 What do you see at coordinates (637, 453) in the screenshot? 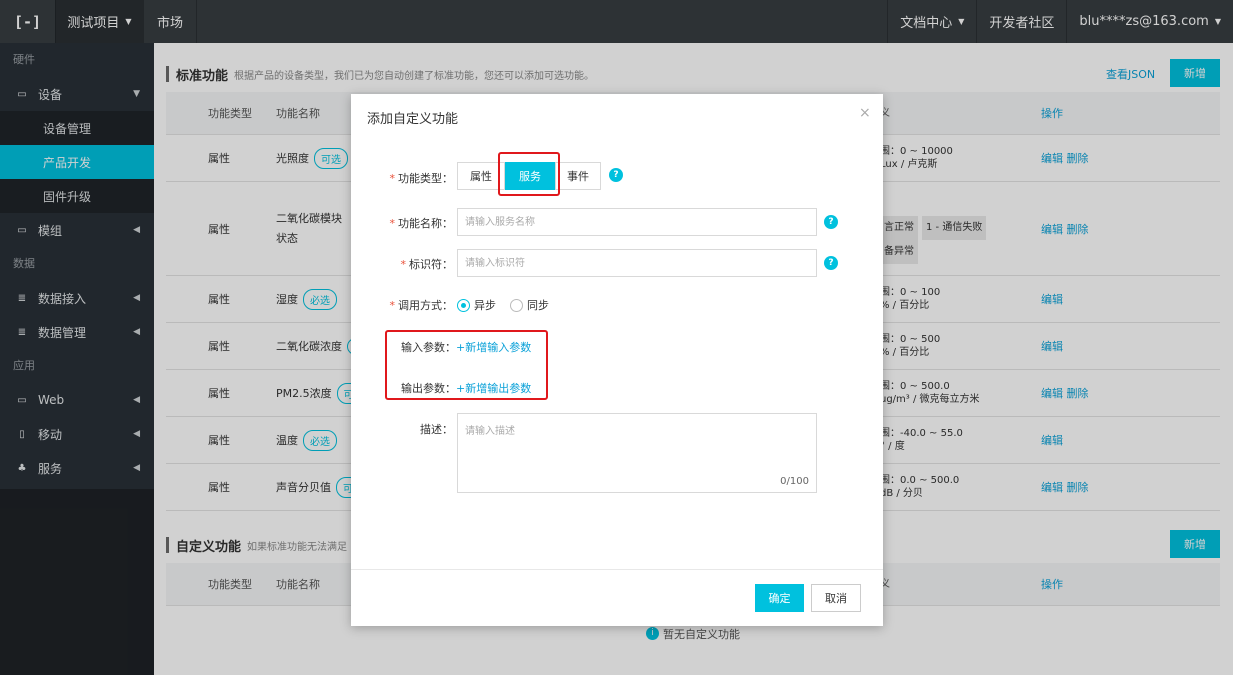
I see `description-textarea: 请输入描述 0/100` at bounding box center [637, 453].